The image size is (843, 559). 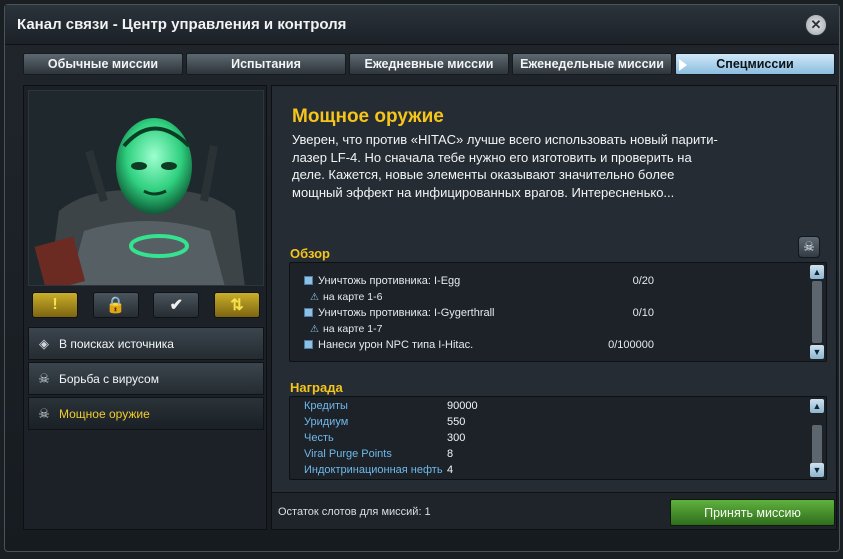 What do you see at coordinates (368, 116) in the screenshot?
I see `mission-title: Мощное оружие` at bounding box center [368, 116].